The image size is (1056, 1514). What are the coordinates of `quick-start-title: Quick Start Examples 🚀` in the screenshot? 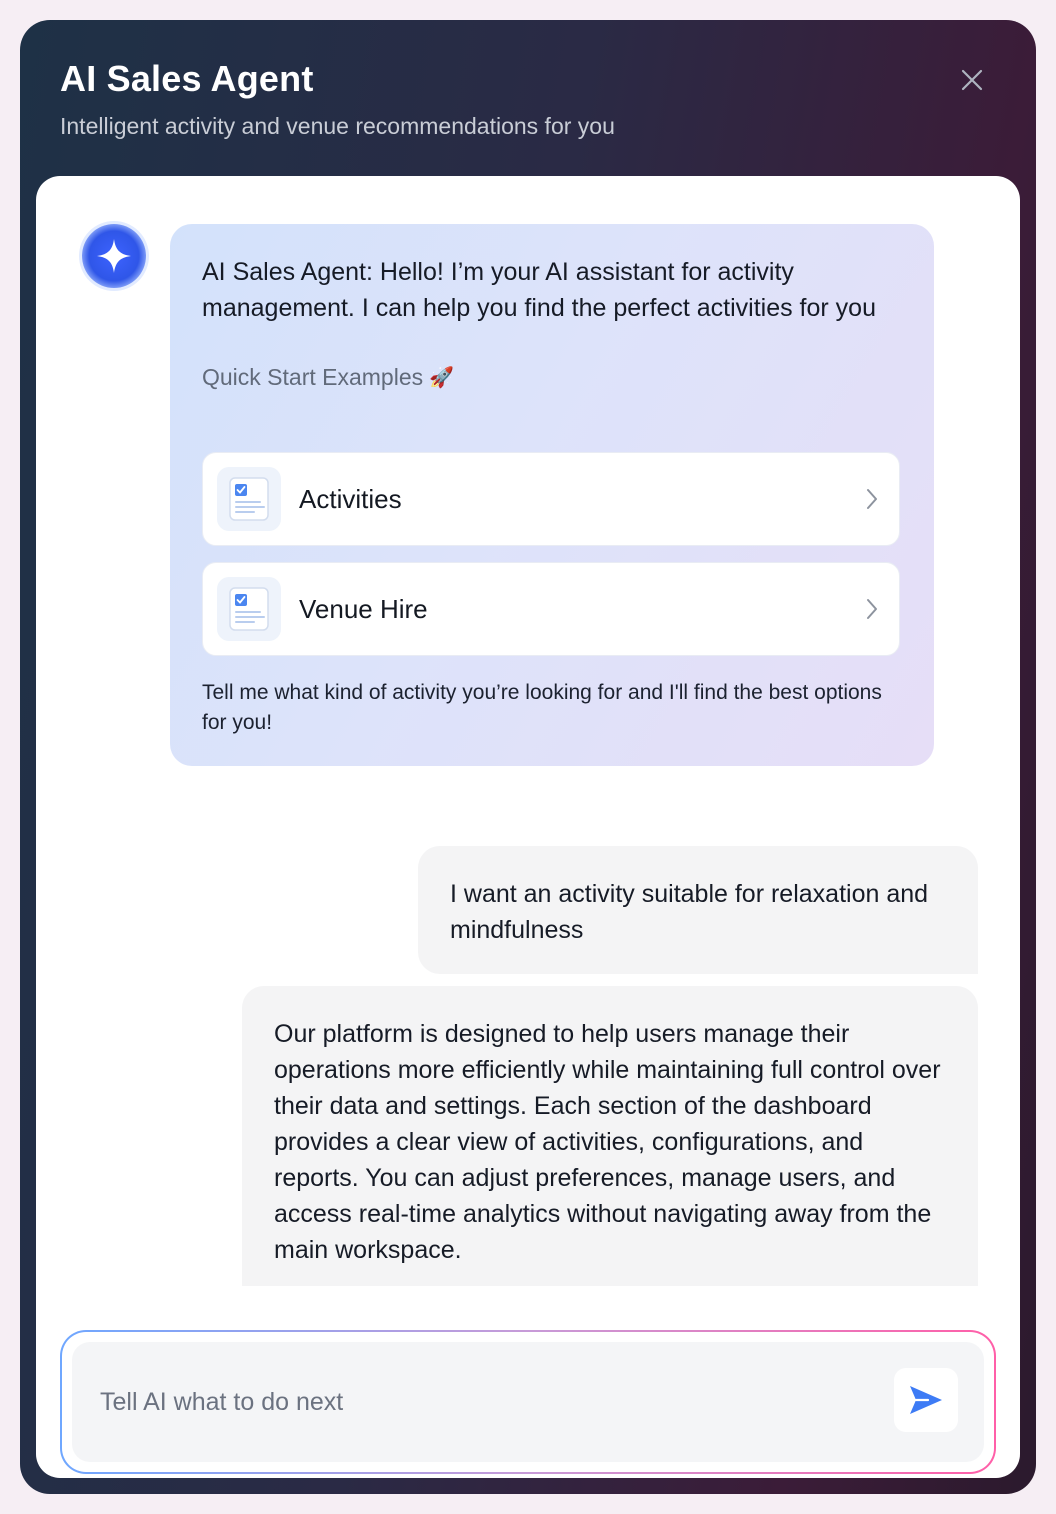 It's located at (552, 377).